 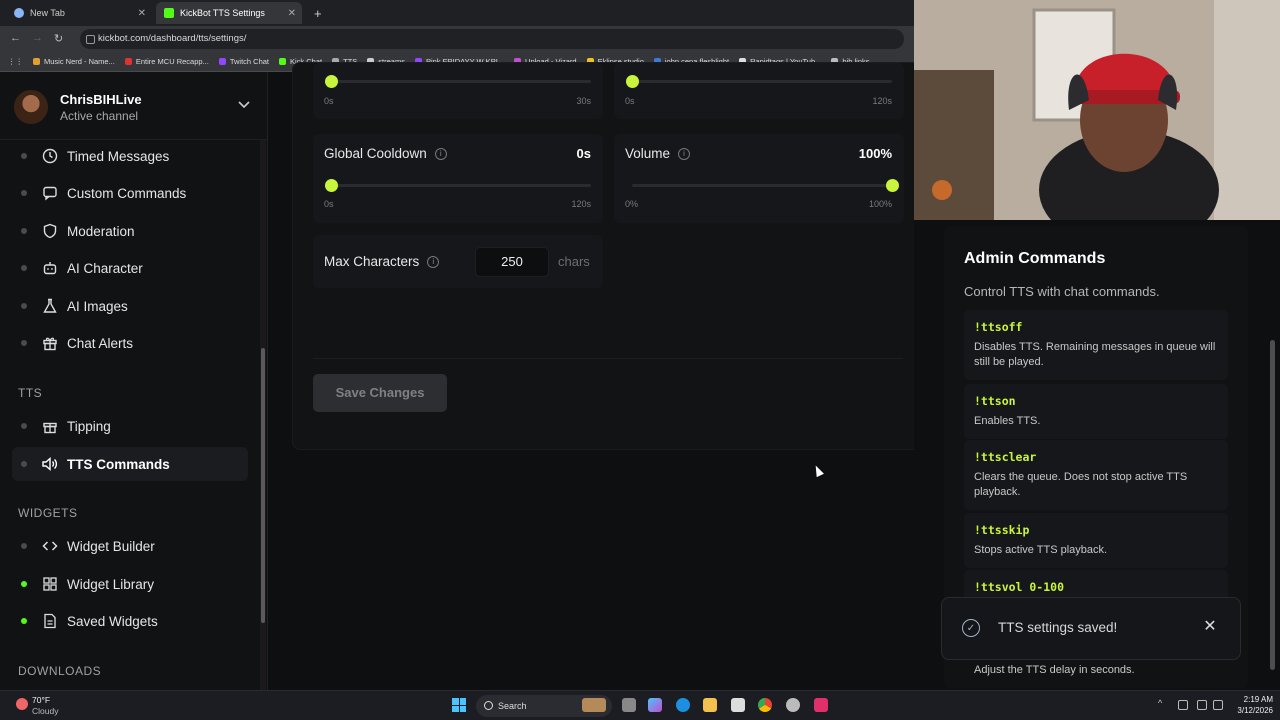 What do you see at coordinates (130, 343) in the screenshot?
I see `sidebar-item-chat-alerts: Chat Alerts` at bounding box center [130, 343].